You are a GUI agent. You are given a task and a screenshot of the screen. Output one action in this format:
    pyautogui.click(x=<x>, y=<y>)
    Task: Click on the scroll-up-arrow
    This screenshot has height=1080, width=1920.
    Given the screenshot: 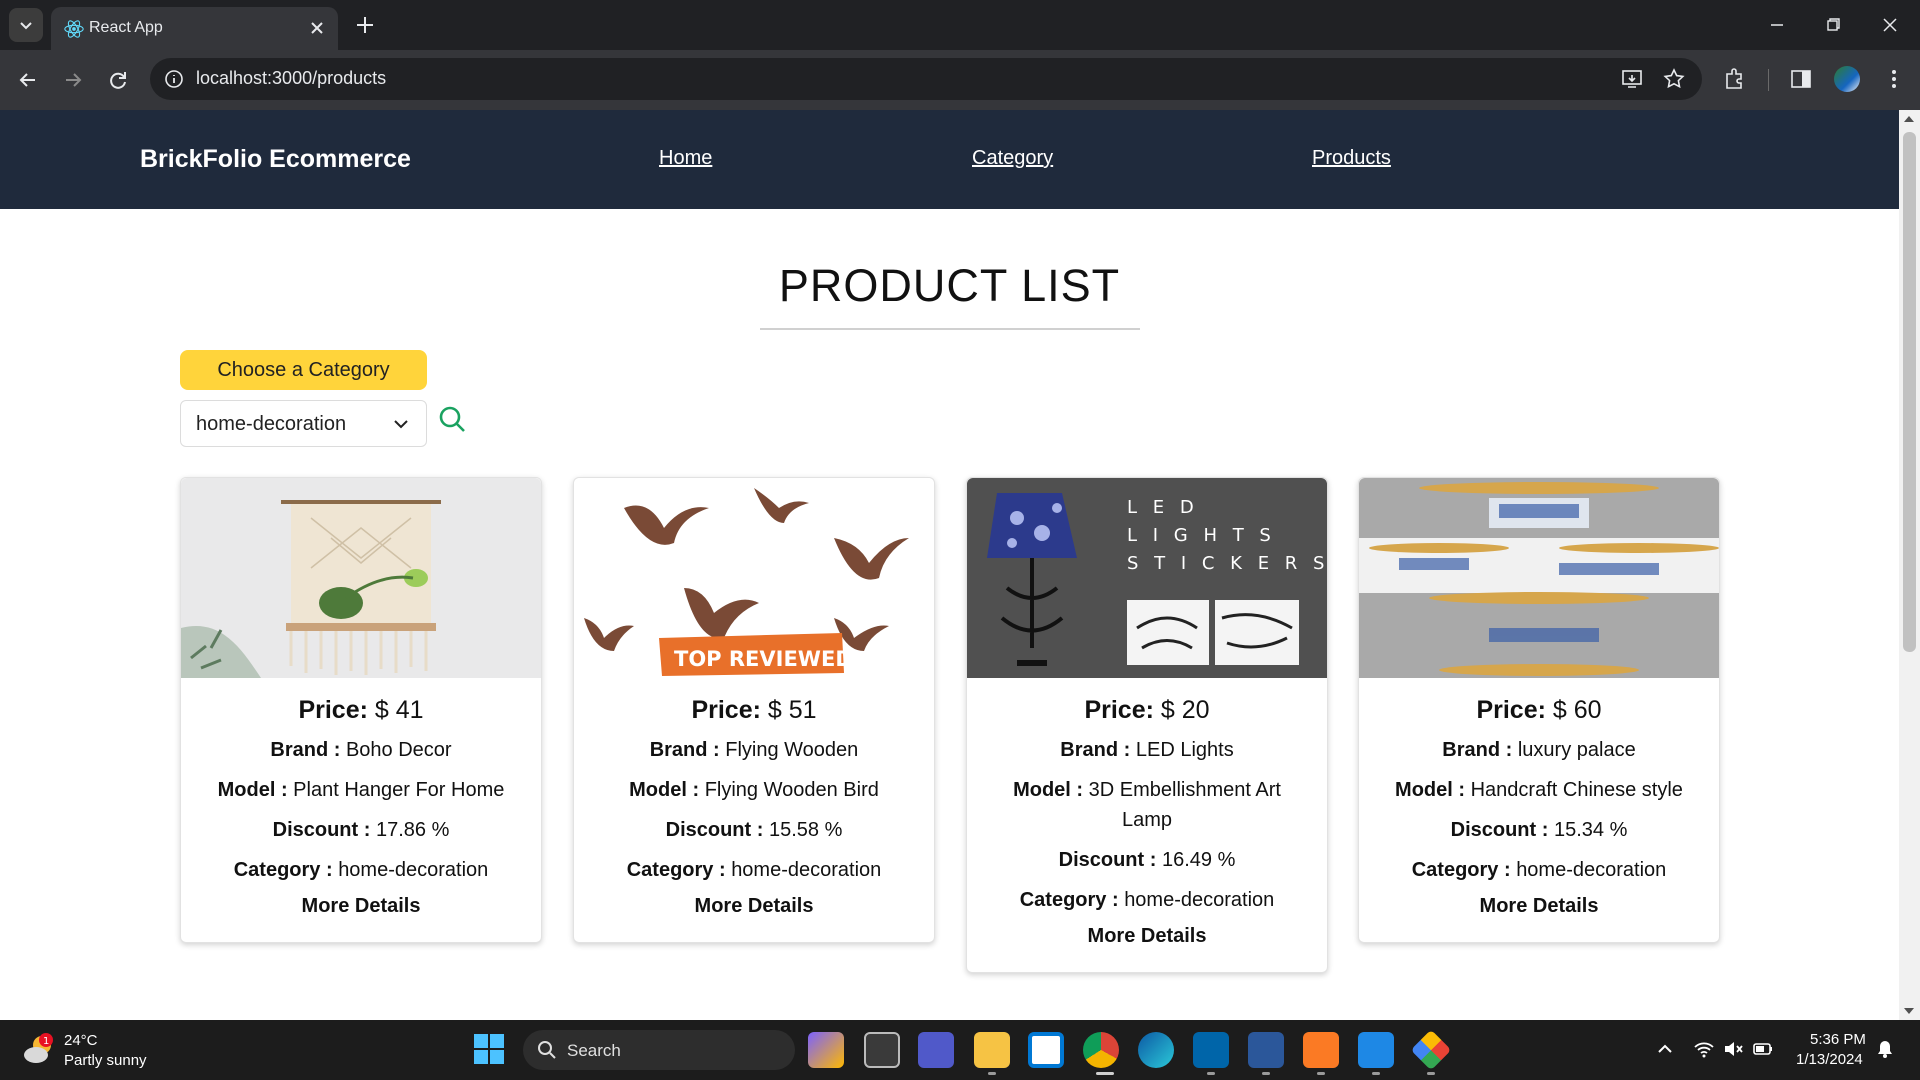 What is the action you would take?
    pyautogui.click(x=1909, y=119)
    